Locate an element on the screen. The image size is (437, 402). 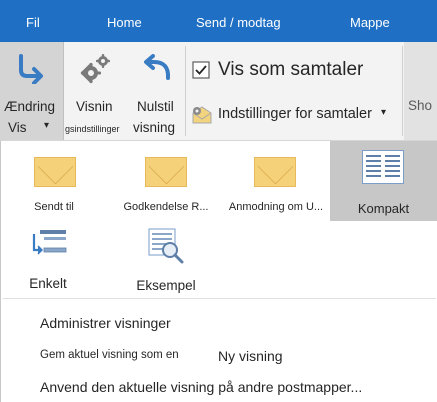
ribbon-tab-bar: Fil Home Send / modtag Mappe is located at coordinates (218, 21).